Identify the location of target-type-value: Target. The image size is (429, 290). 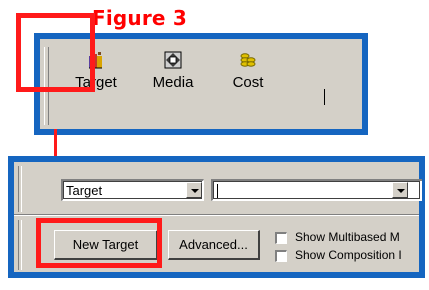
(84, 190).